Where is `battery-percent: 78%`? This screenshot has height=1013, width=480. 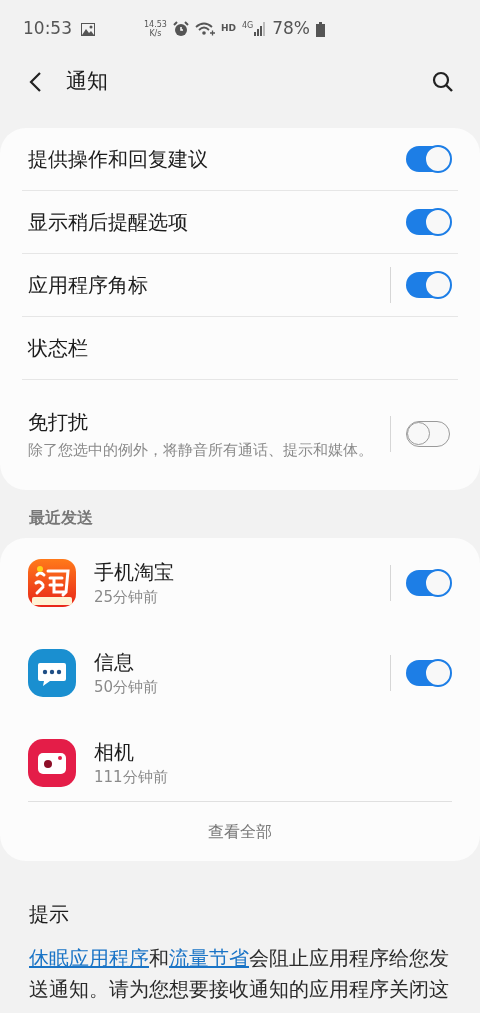 battery-percent: 78% is located at coordinates (291, 29).